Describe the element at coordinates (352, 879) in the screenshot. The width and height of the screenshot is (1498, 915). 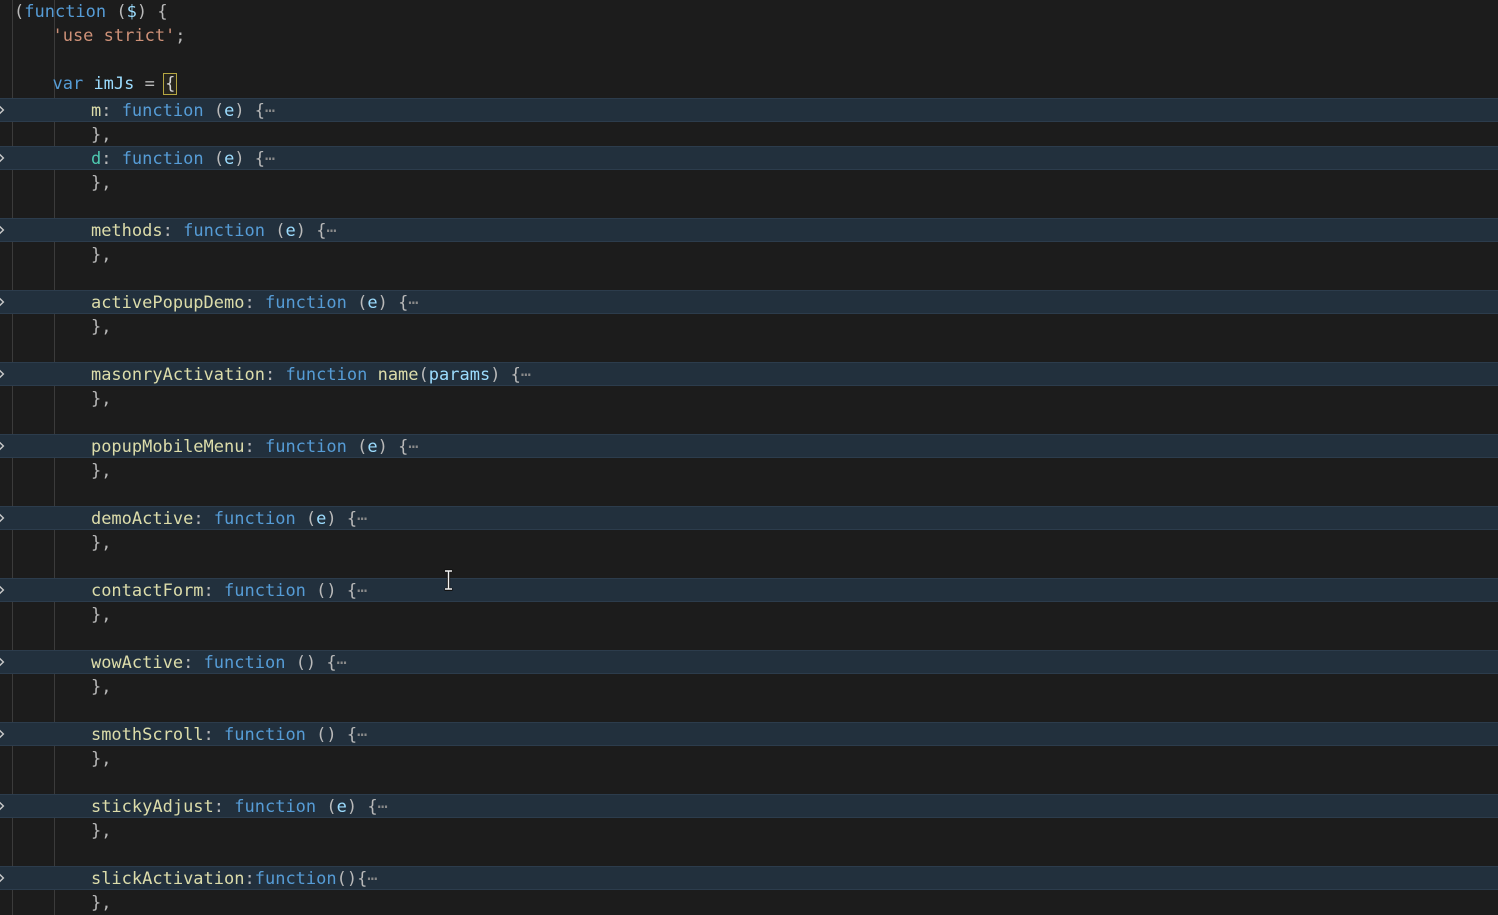
I see `code-token-punc: (){` at that location.